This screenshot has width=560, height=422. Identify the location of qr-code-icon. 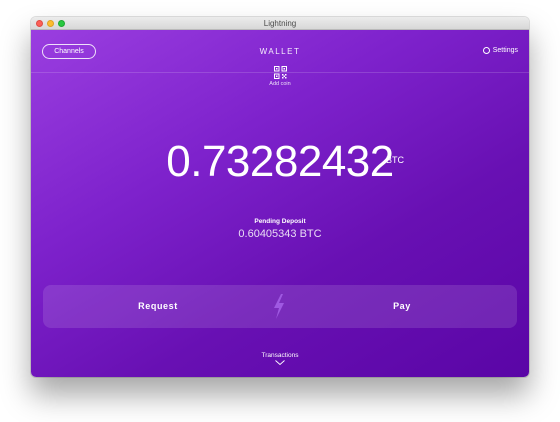
(280, 72).